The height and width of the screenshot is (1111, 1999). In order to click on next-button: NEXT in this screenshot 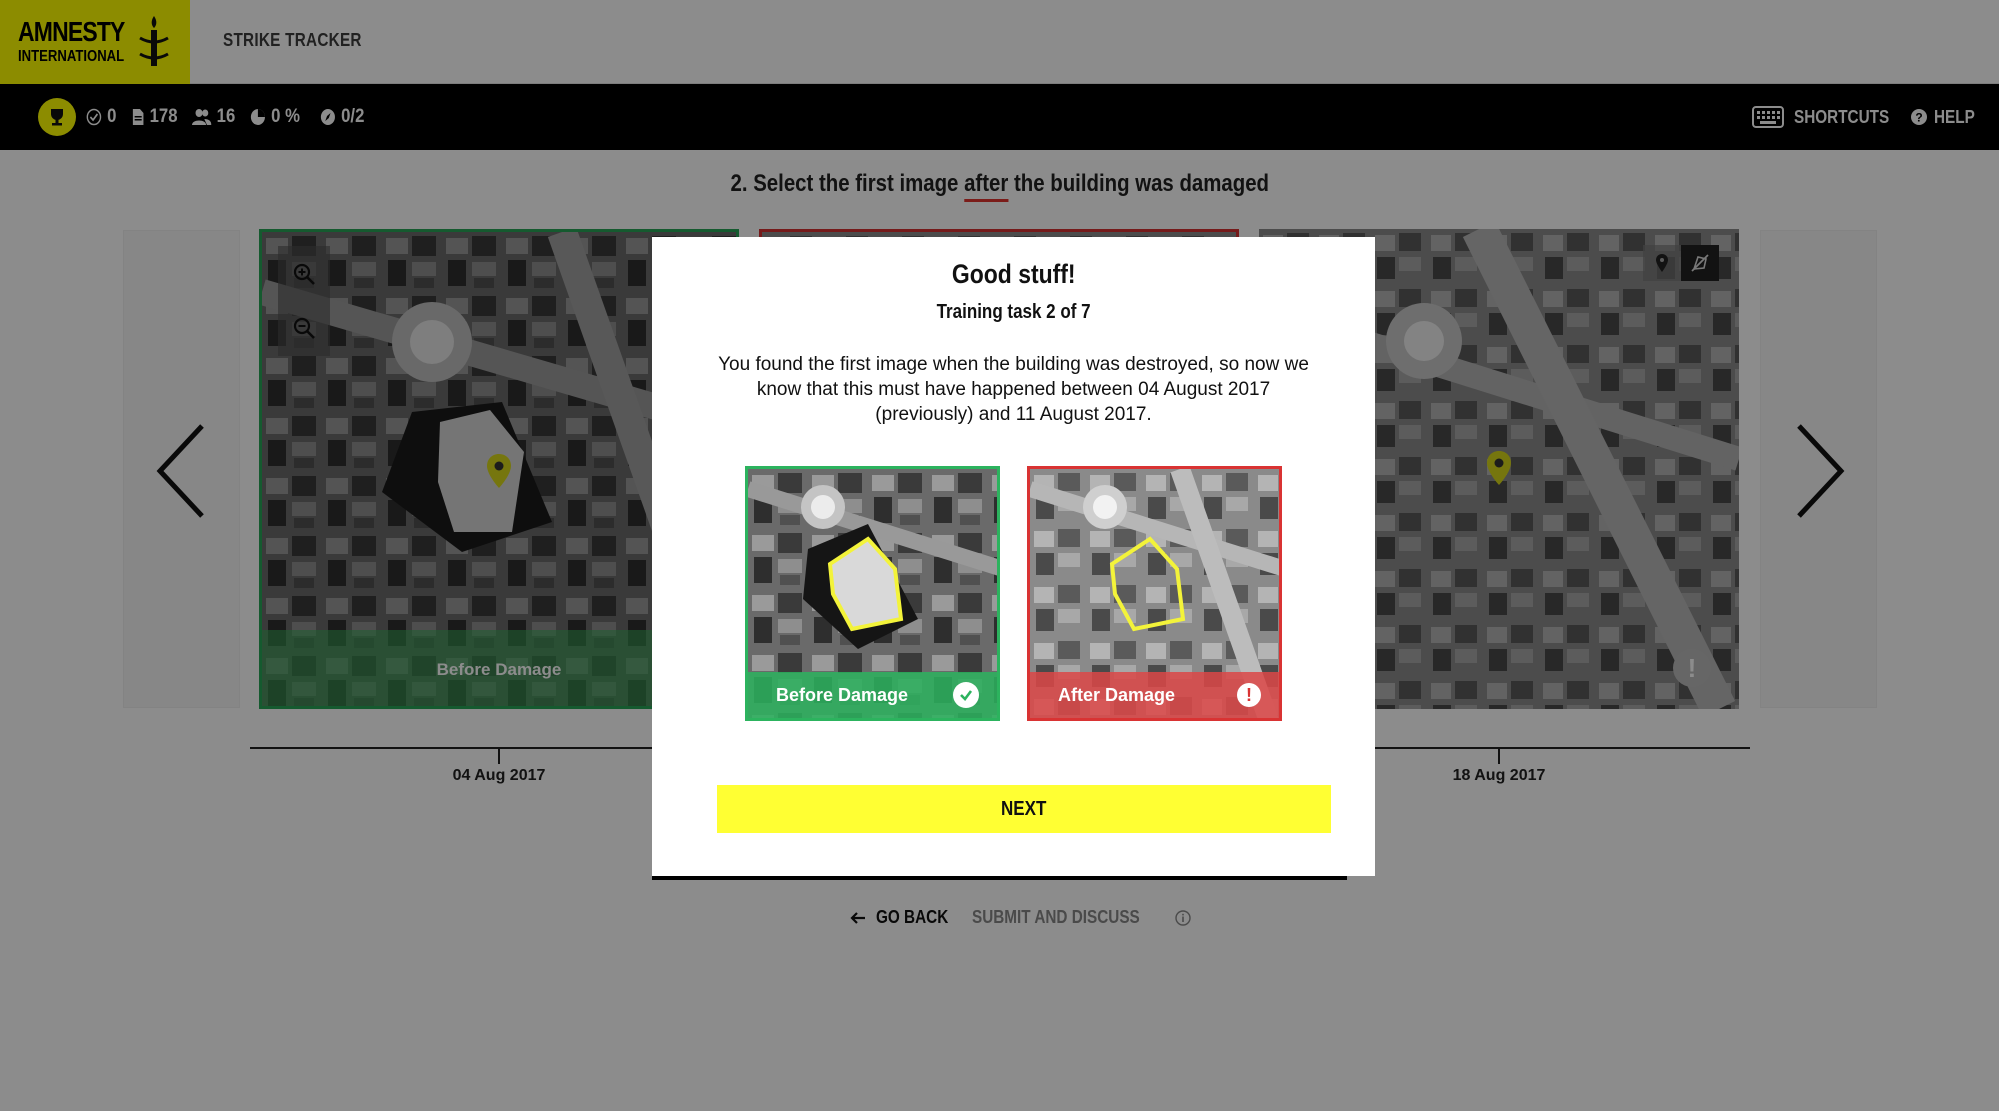, I will do `click(1024, 809)`.